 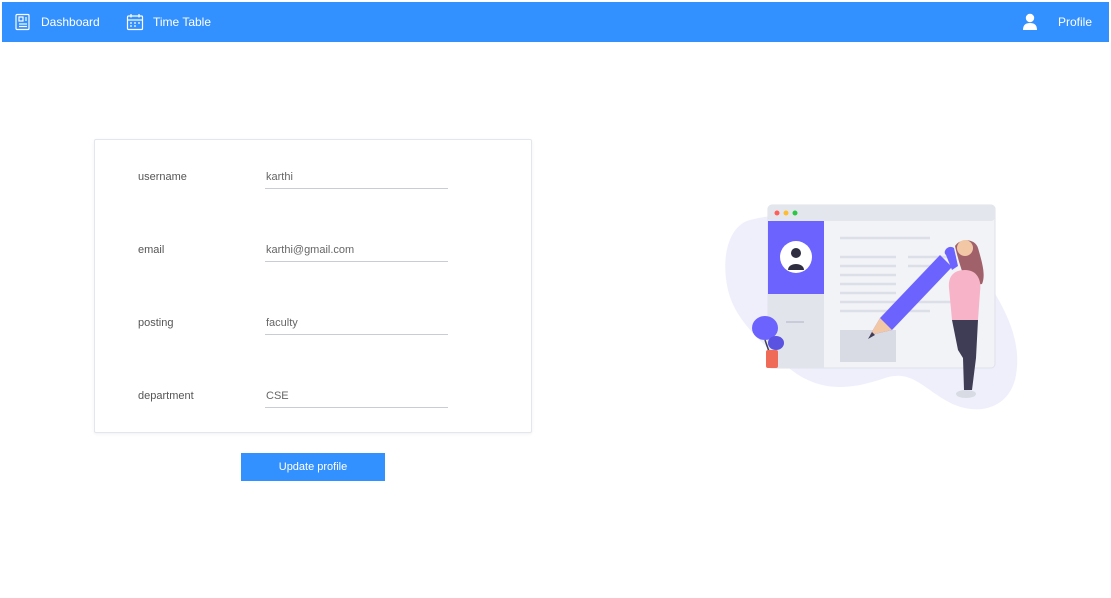 I want to click on window-dot-red, so click(x=777, y=213).